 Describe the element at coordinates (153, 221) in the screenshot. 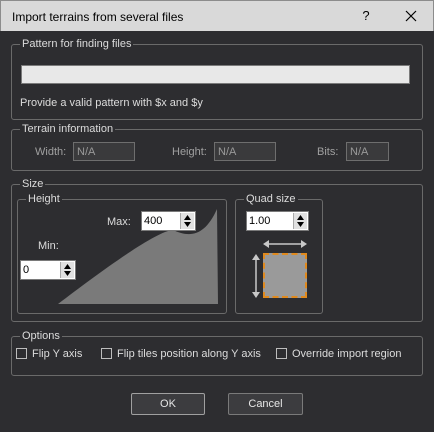

I see `max-value: 400` at that location.